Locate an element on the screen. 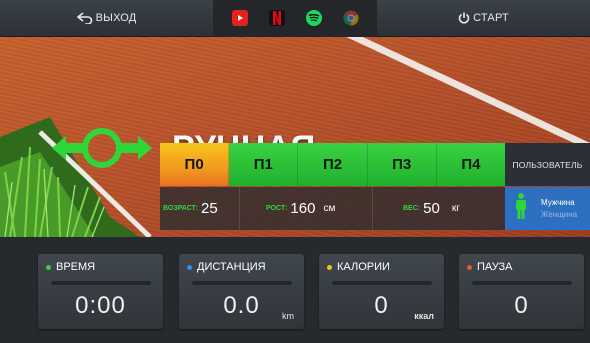 This screenshot has height=343, width=590. height-field: РОСТ: 160 см is located at coordinates (306, 208).